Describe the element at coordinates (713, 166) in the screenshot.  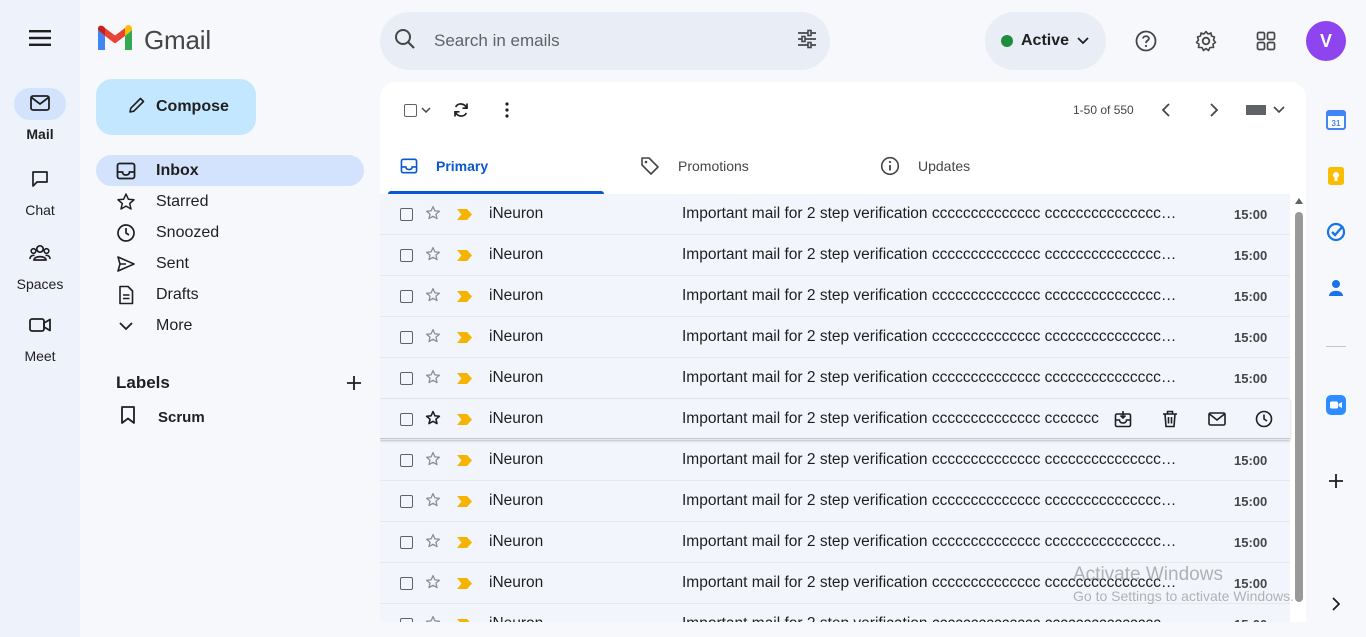
I see `tab-label: Promotions` at that location.